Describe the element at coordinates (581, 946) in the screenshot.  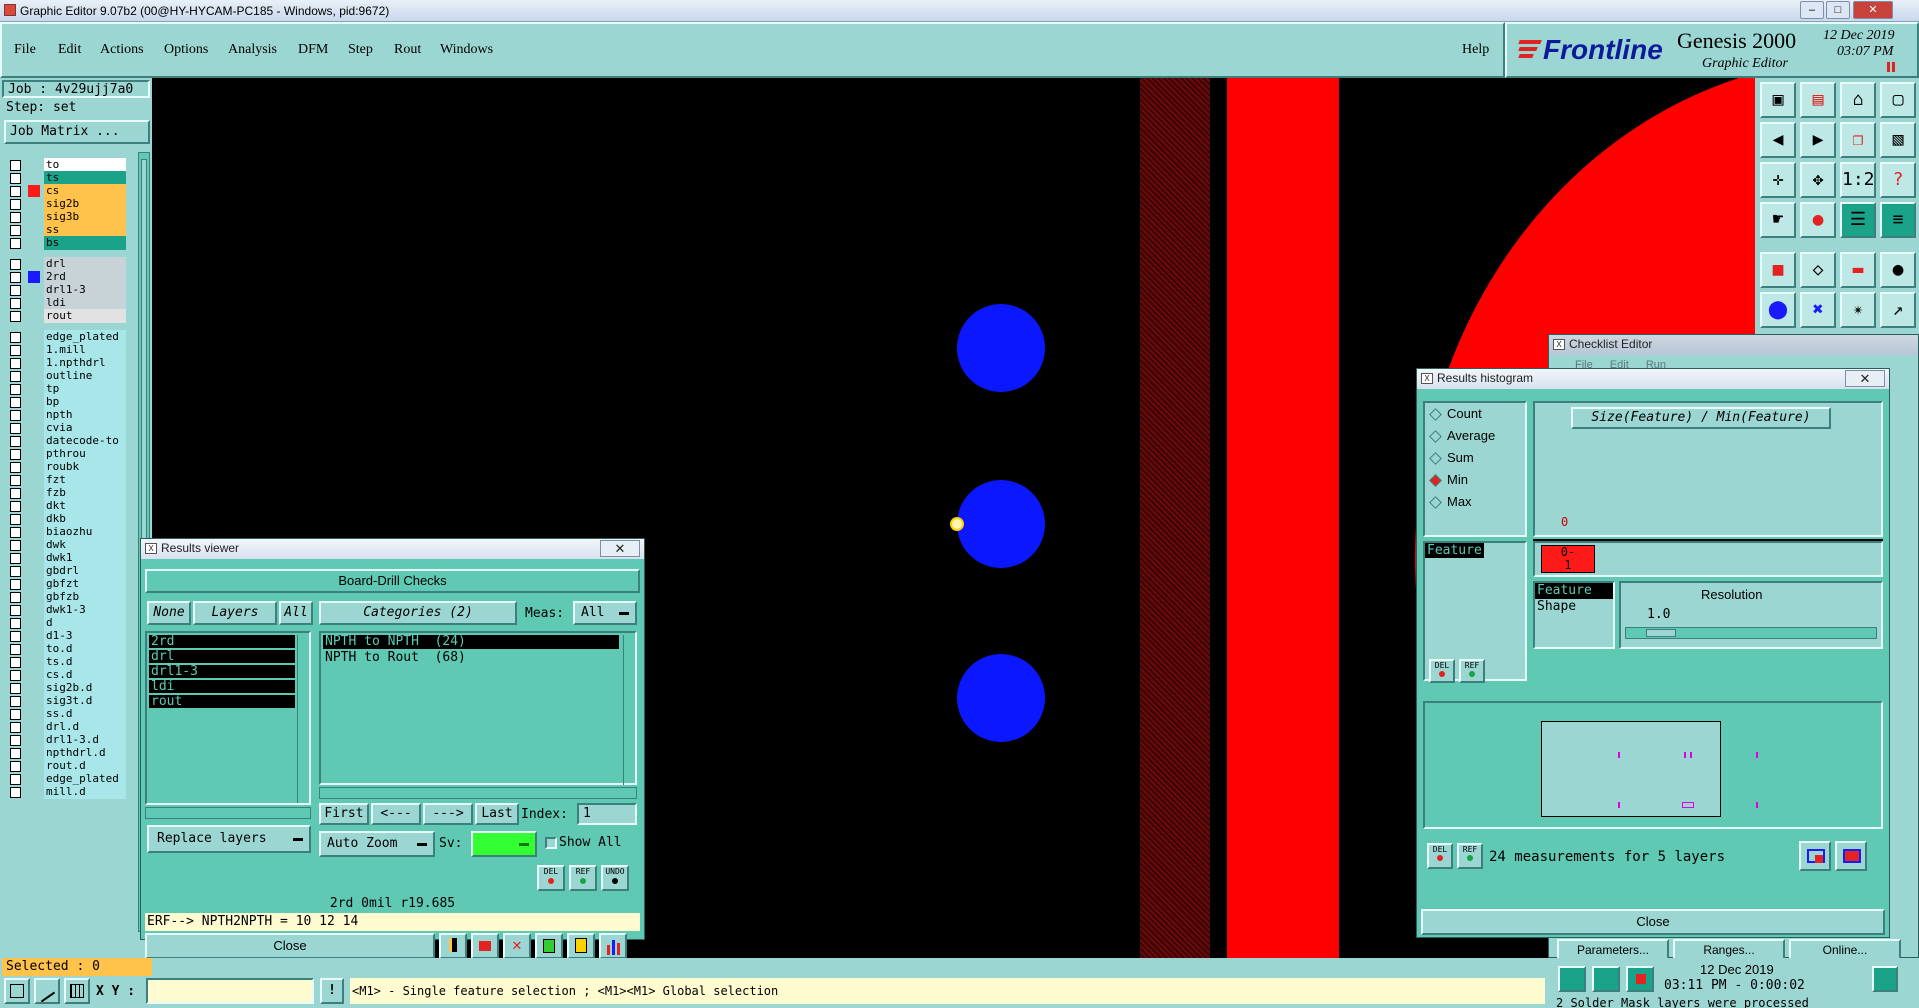
I see `report-icon` at that location.